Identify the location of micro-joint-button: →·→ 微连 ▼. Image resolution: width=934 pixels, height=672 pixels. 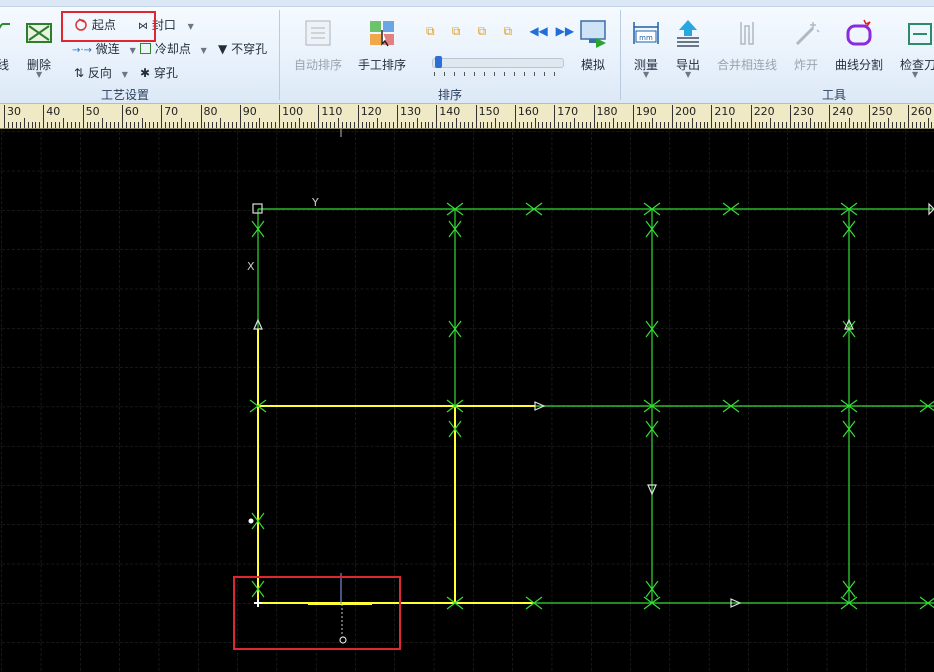
(104, 48).